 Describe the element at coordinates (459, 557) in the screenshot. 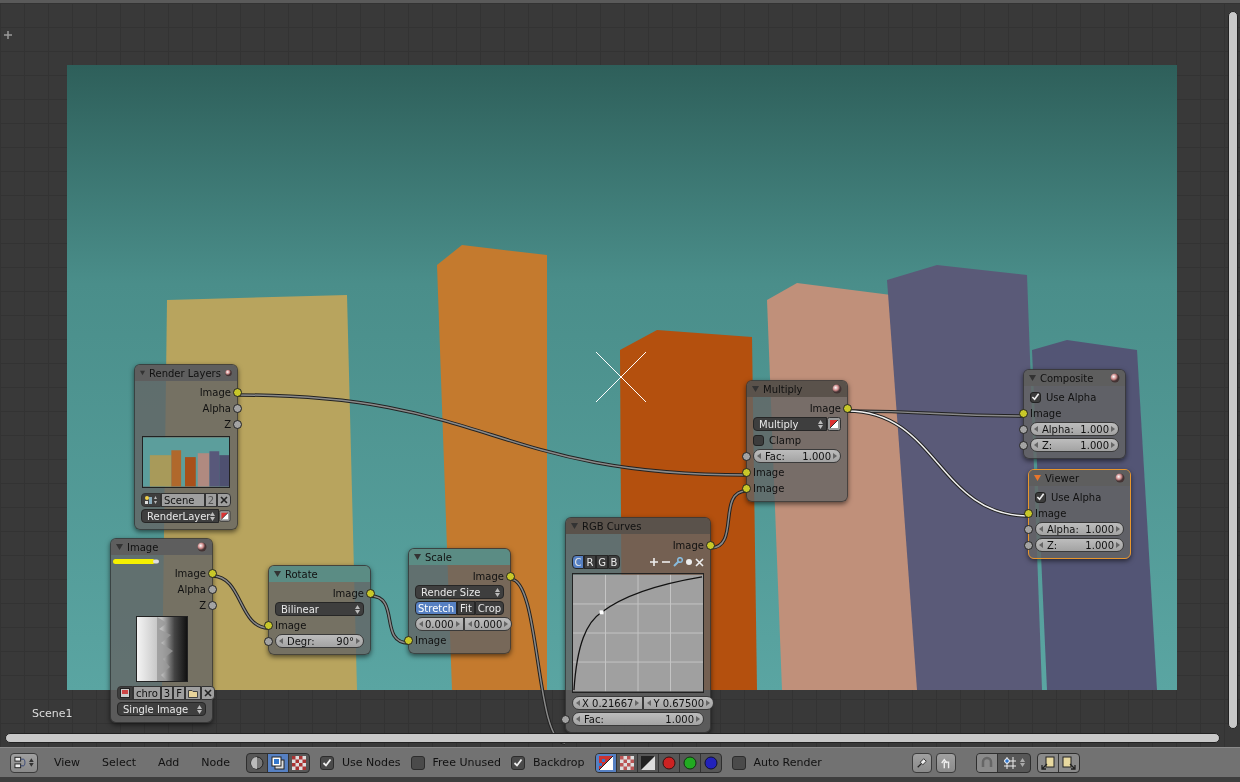

I see `node-header: Scale` at that location.